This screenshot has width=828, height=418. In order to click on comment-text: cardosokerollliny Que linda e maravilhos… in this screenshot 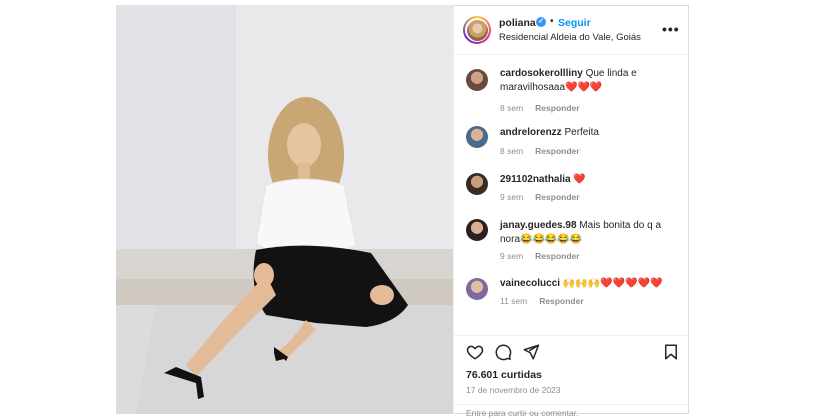, I will do `click(590, 81)`.